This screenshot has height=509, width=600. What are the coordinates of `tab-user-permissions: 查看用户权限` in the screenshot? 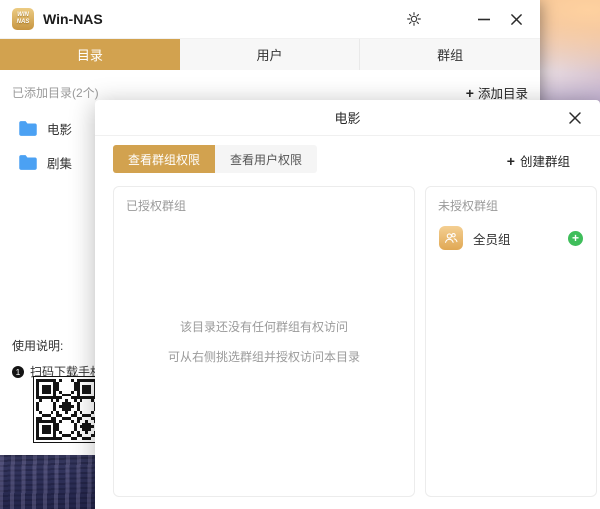 It's located at (266, 159).